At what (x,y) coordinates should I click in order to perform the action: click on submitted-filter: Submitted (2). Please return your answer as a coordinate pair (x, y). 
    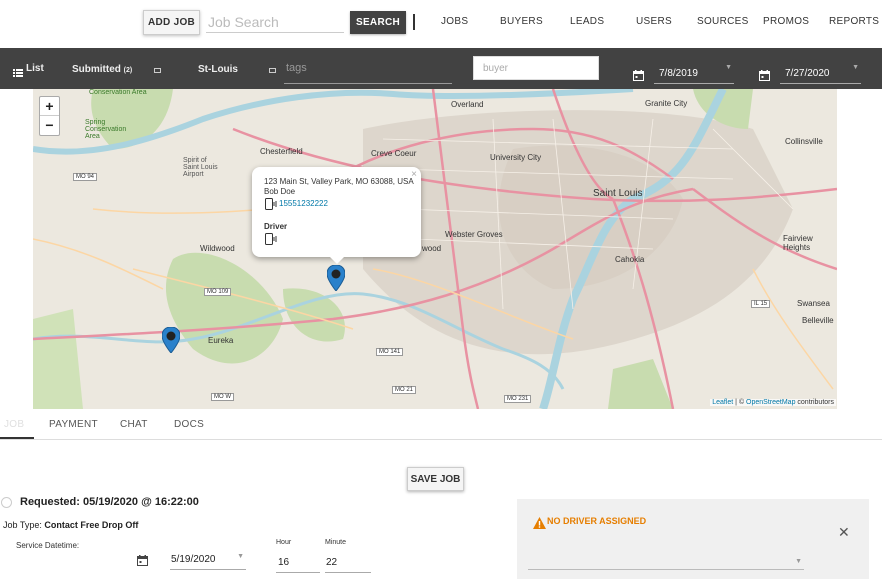
    Looking at the image, I should click on (102, 69).